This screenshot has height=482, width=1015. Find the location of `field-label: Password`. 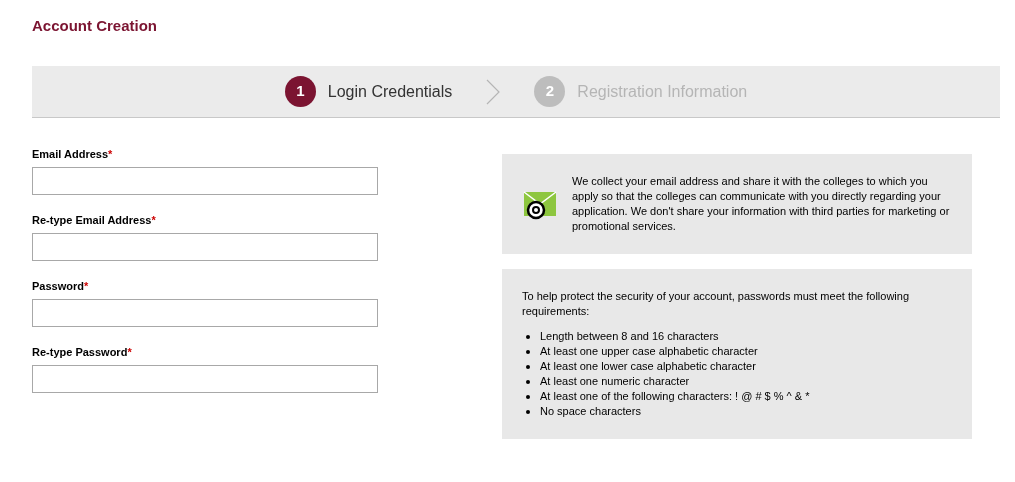

field-label: Password is located at coordinates (58, 286).